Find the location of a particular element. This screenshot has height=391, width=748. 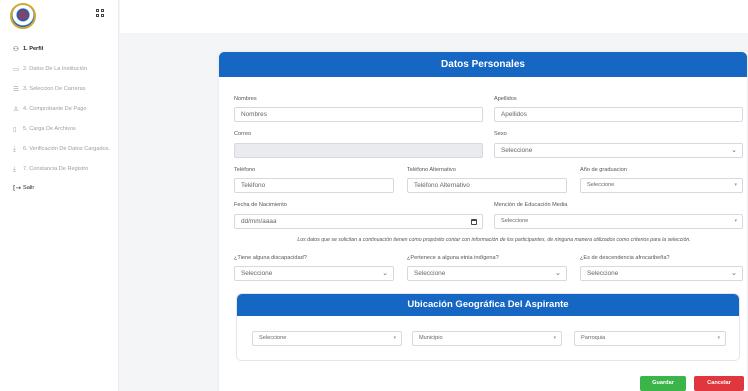

parroquia-value: Parroquia is located at coordinates (593, 338).